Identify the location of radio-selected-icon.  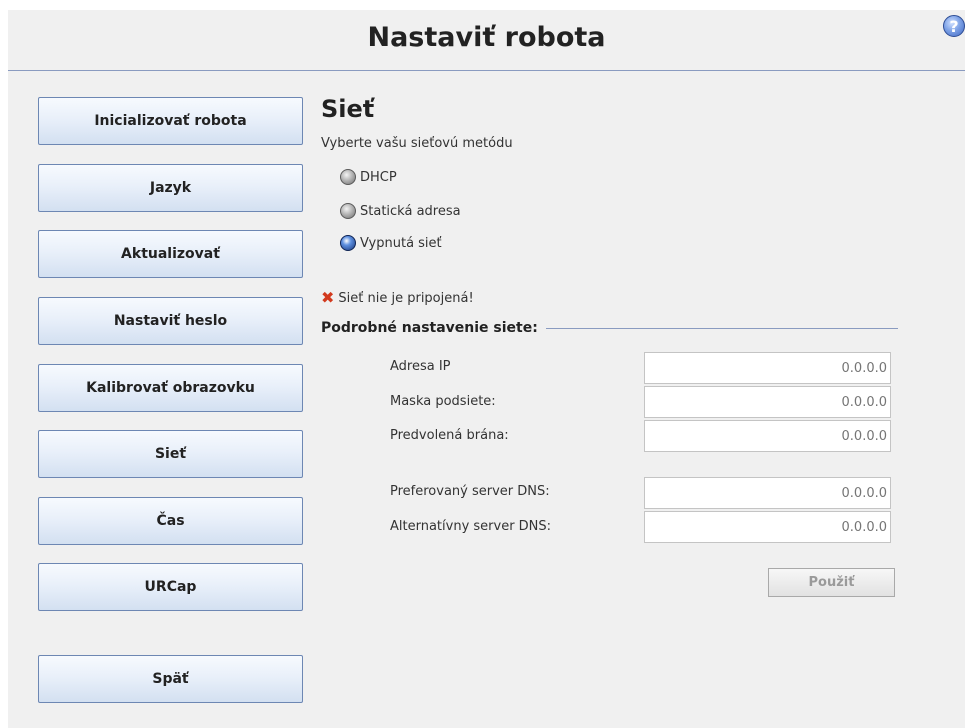
(348, 243).